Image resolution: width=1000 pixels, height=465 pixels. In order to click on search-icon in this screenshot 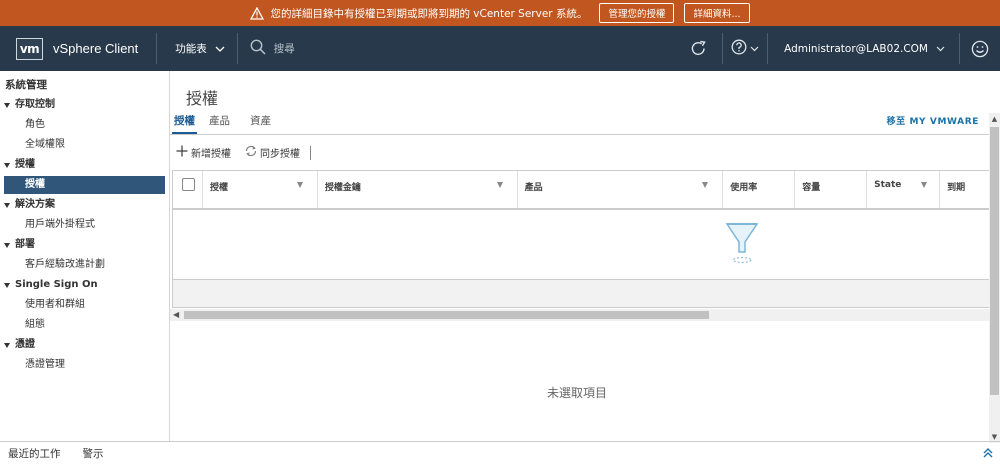, I will do `click(258, 48)`.